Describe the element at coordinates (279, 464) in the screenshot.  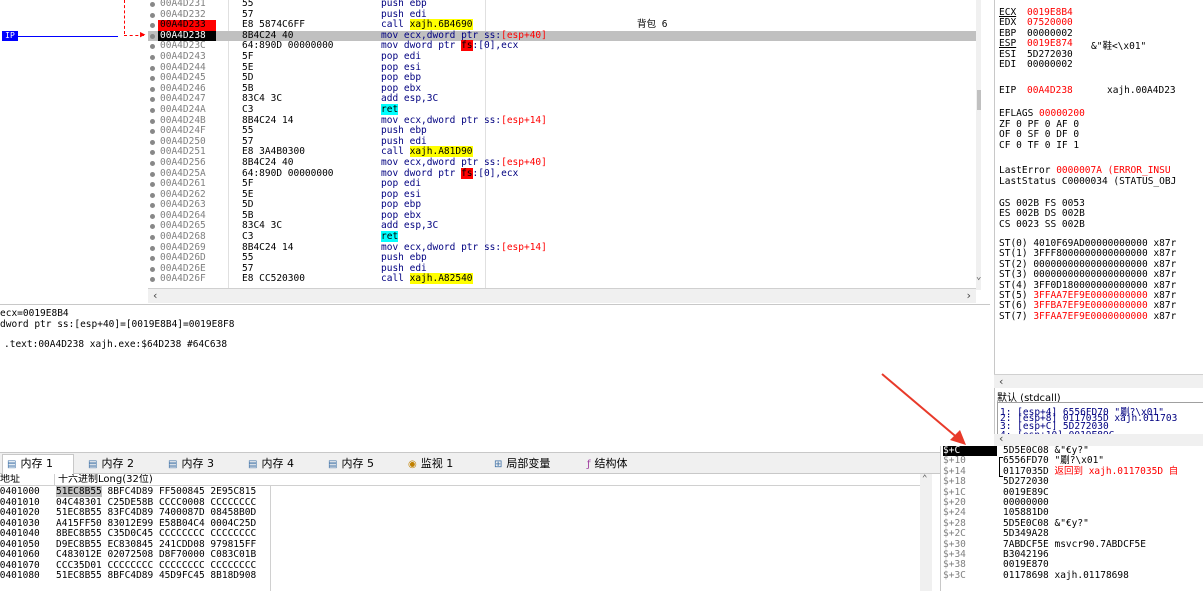
I see `tab-4: ▤ 内存 4` at that location.